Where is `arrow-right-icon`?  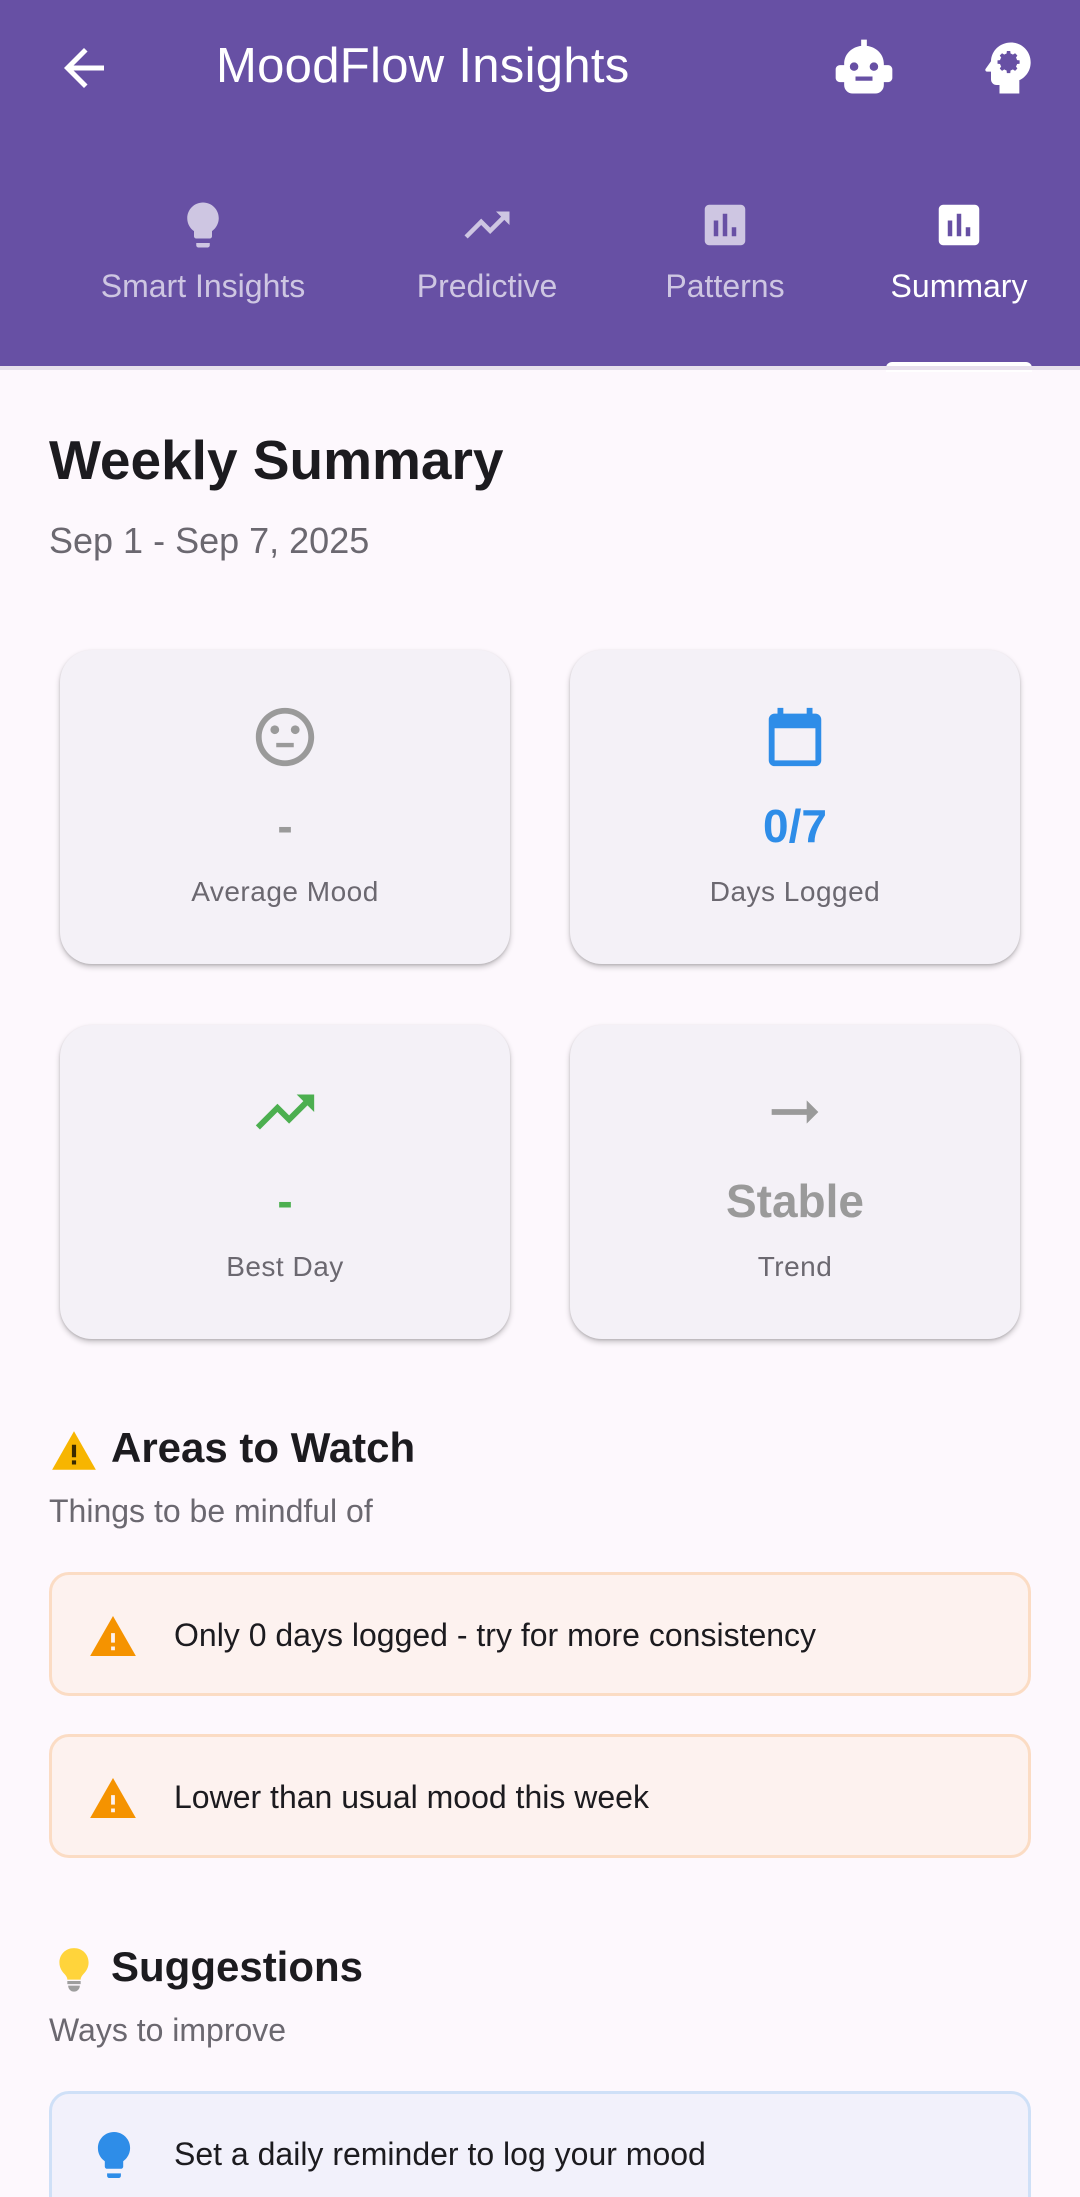
arrow-right-icon is located at coordinates (795, 1112).